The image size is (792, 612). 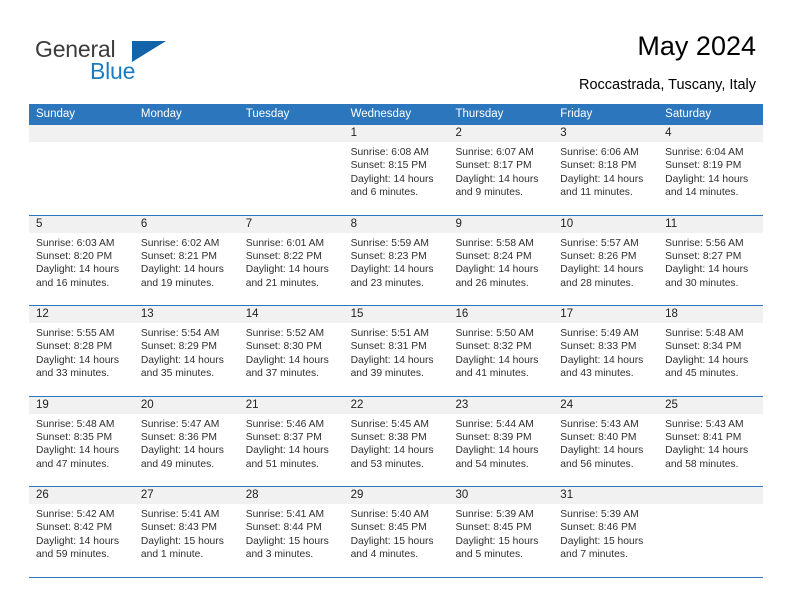 I want to click on day-number: 23, so click(x=501, y=405).